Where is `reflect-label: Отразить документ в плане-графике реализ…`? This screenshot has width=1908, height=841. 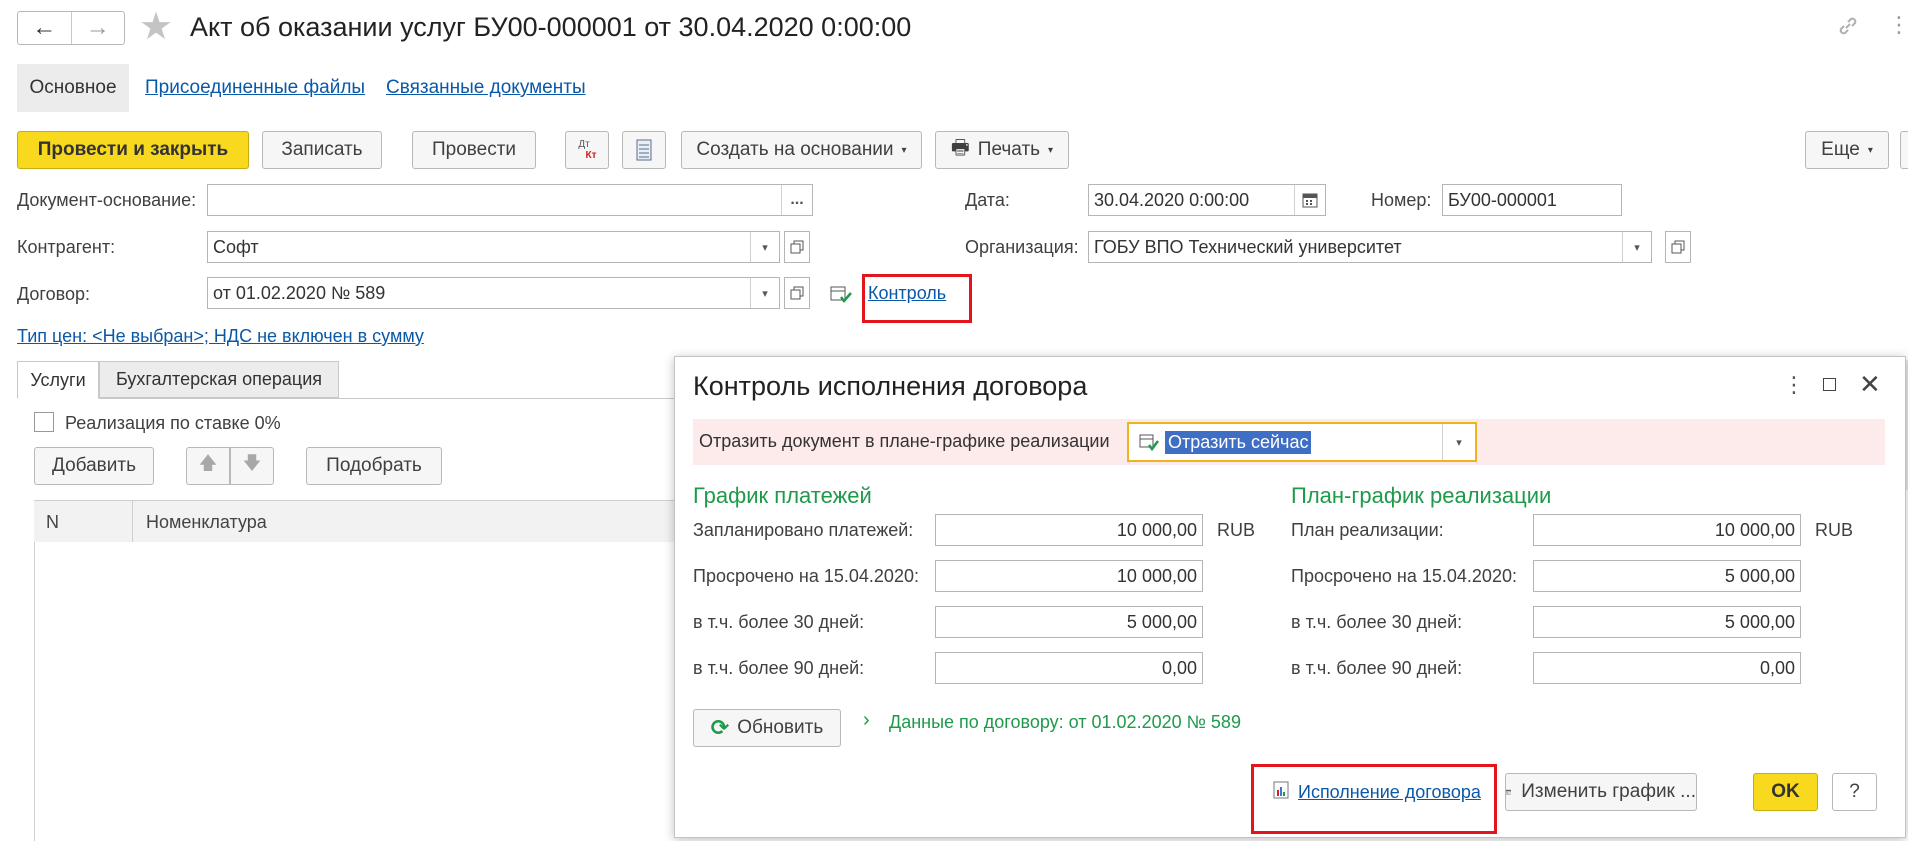 reflect-label: Отразить документ в плане-графике реализ… is located at coordinates (904, 441).